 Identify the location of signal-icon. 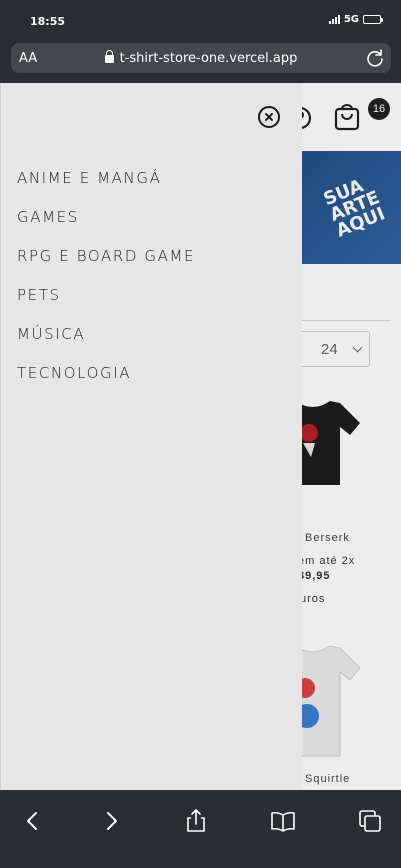
(334, 19).